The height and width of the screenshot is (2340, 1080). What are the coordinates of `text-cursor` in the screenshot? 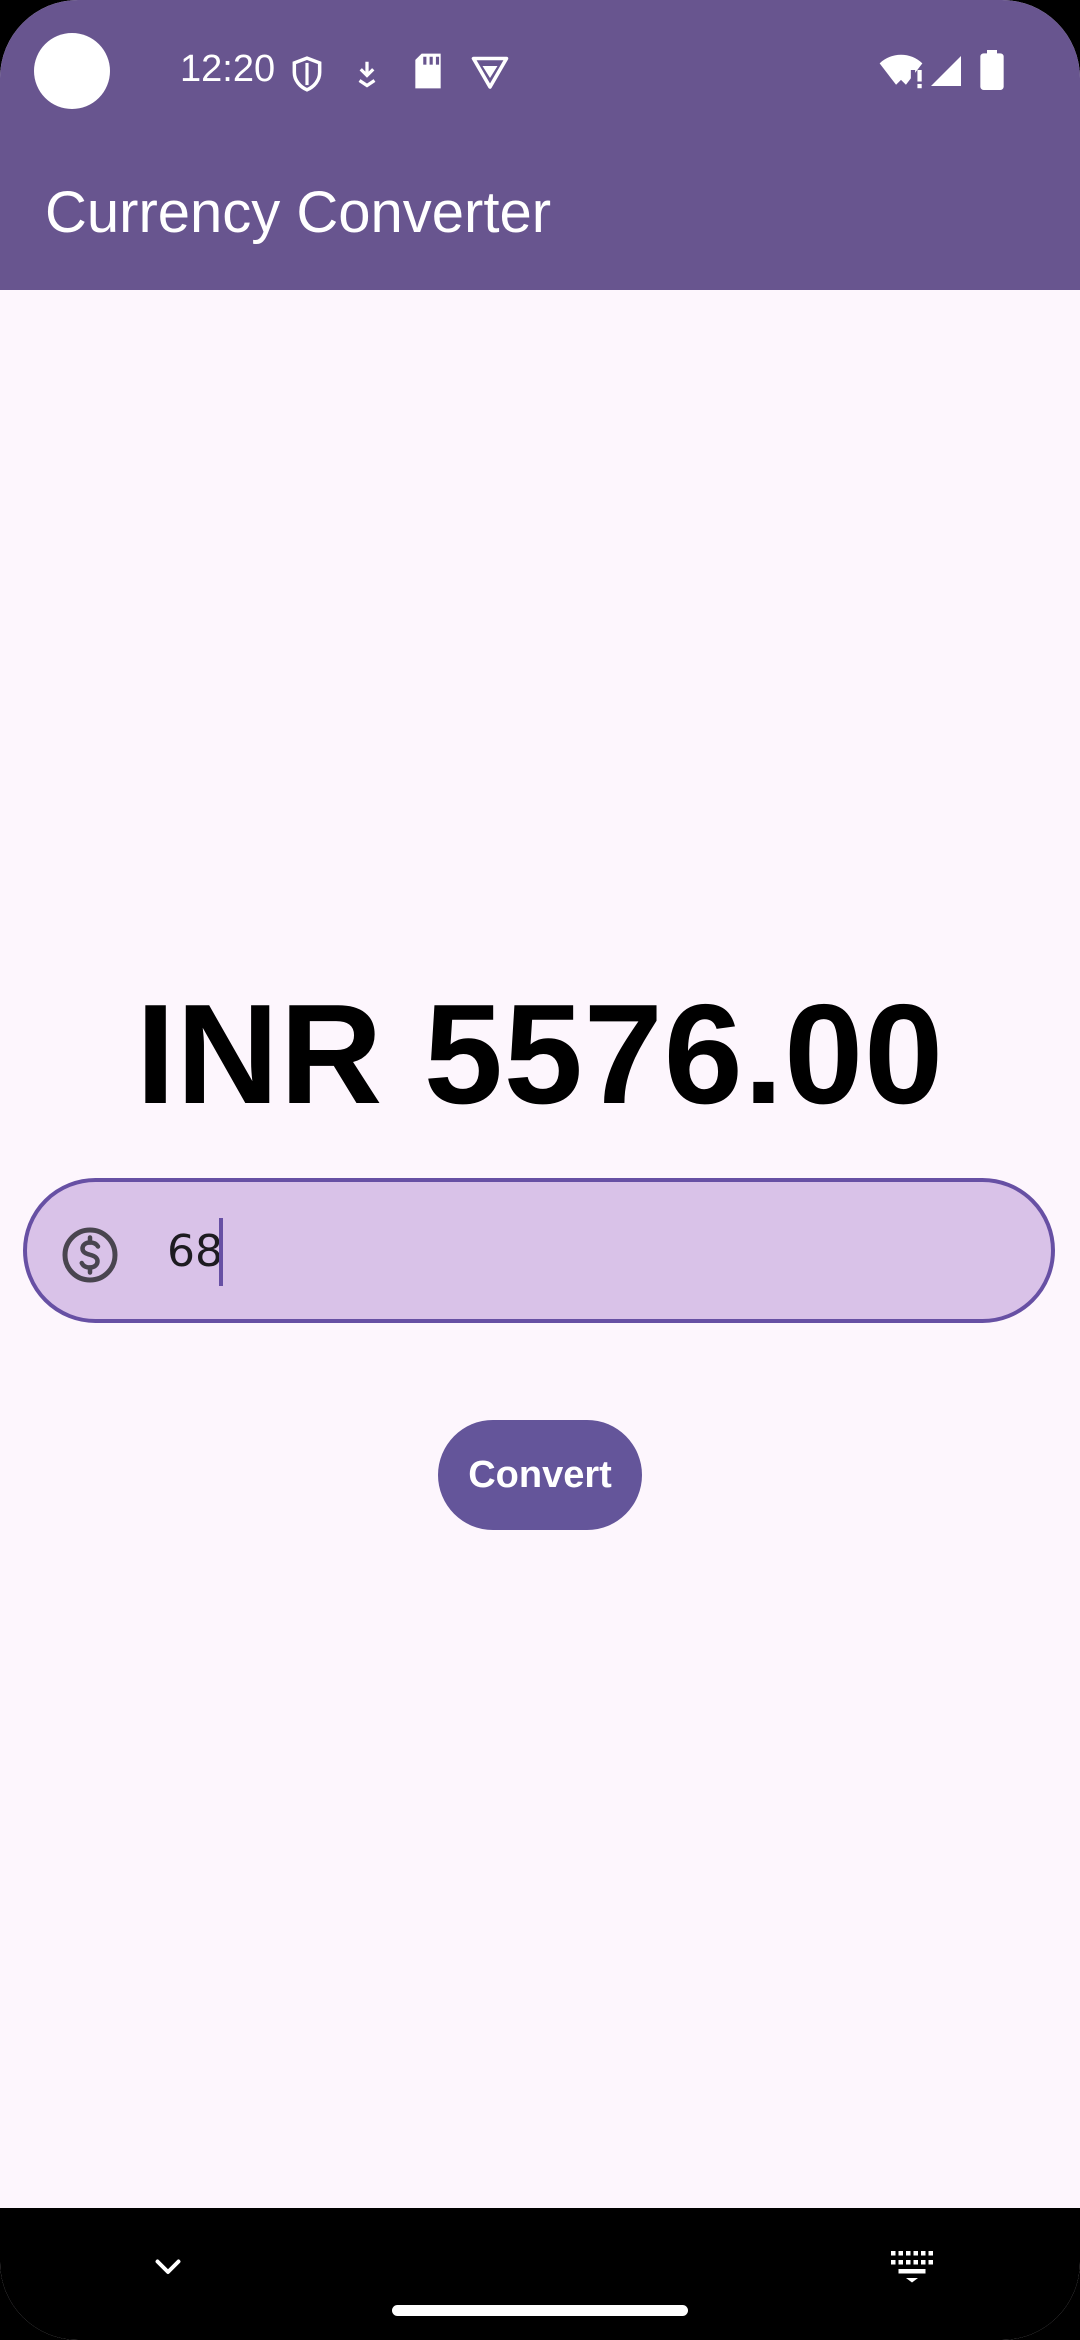 It's located at (221, 1252).